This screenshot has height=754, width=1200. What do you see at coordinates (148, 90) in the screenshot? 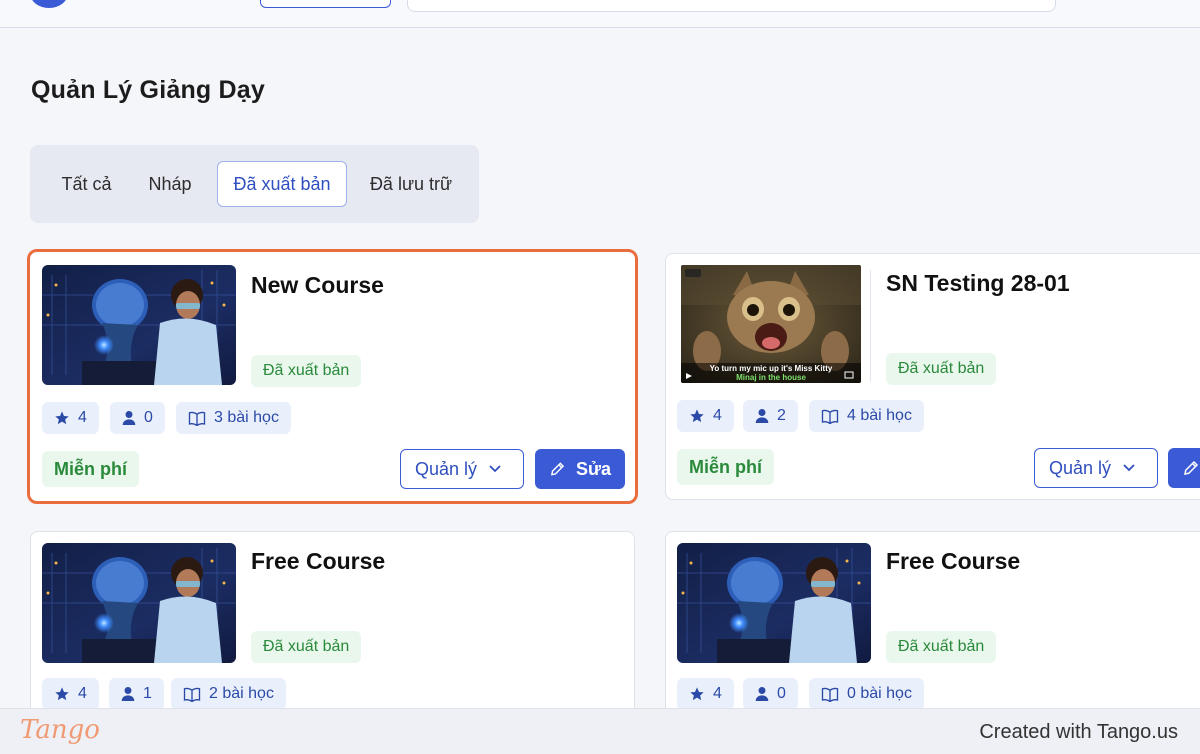
I see `page-title: Quản Lý Giảng Dạy` at bounding box center [148, 90].